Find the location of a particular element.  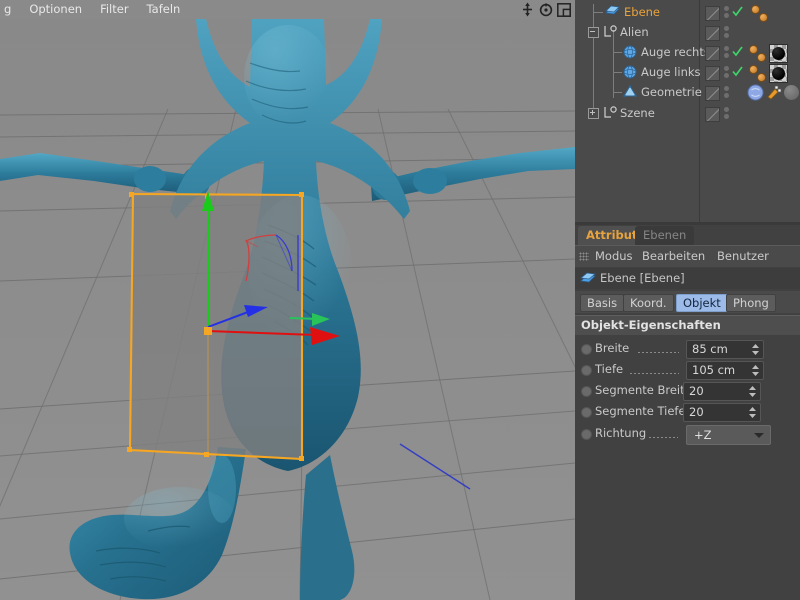

maximize-viewport-icon is located at coordinates (564, 9).